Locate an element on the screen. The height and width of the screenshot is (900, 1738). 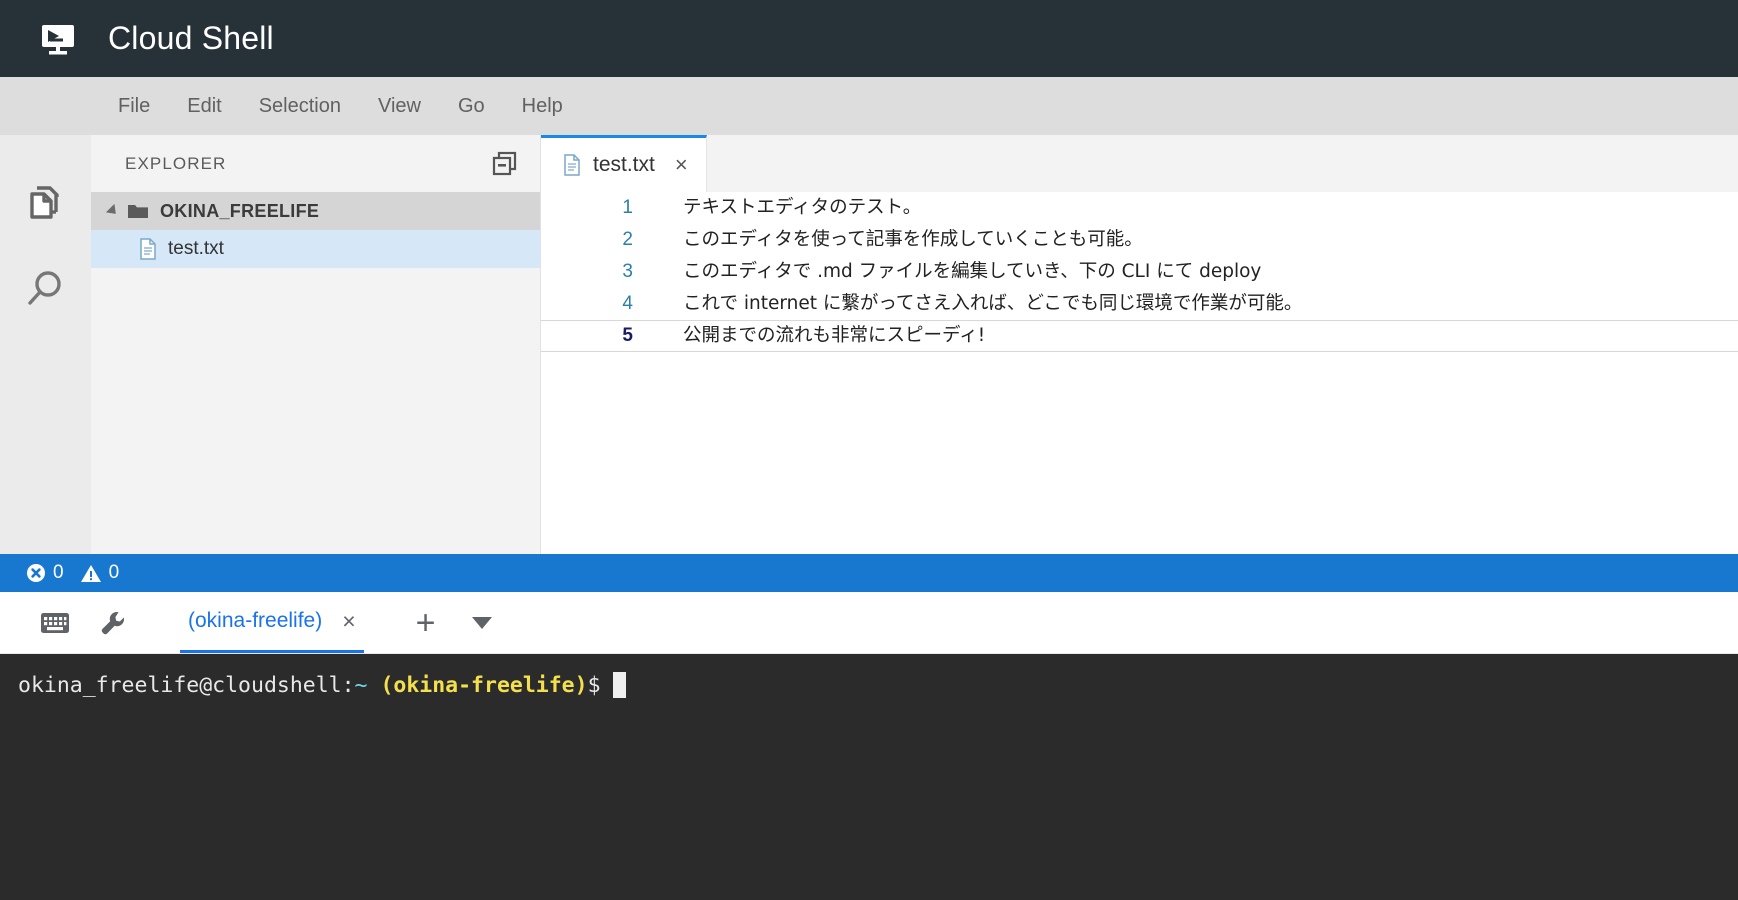
menu-item-help: Help is located at coordinates (542, 106).